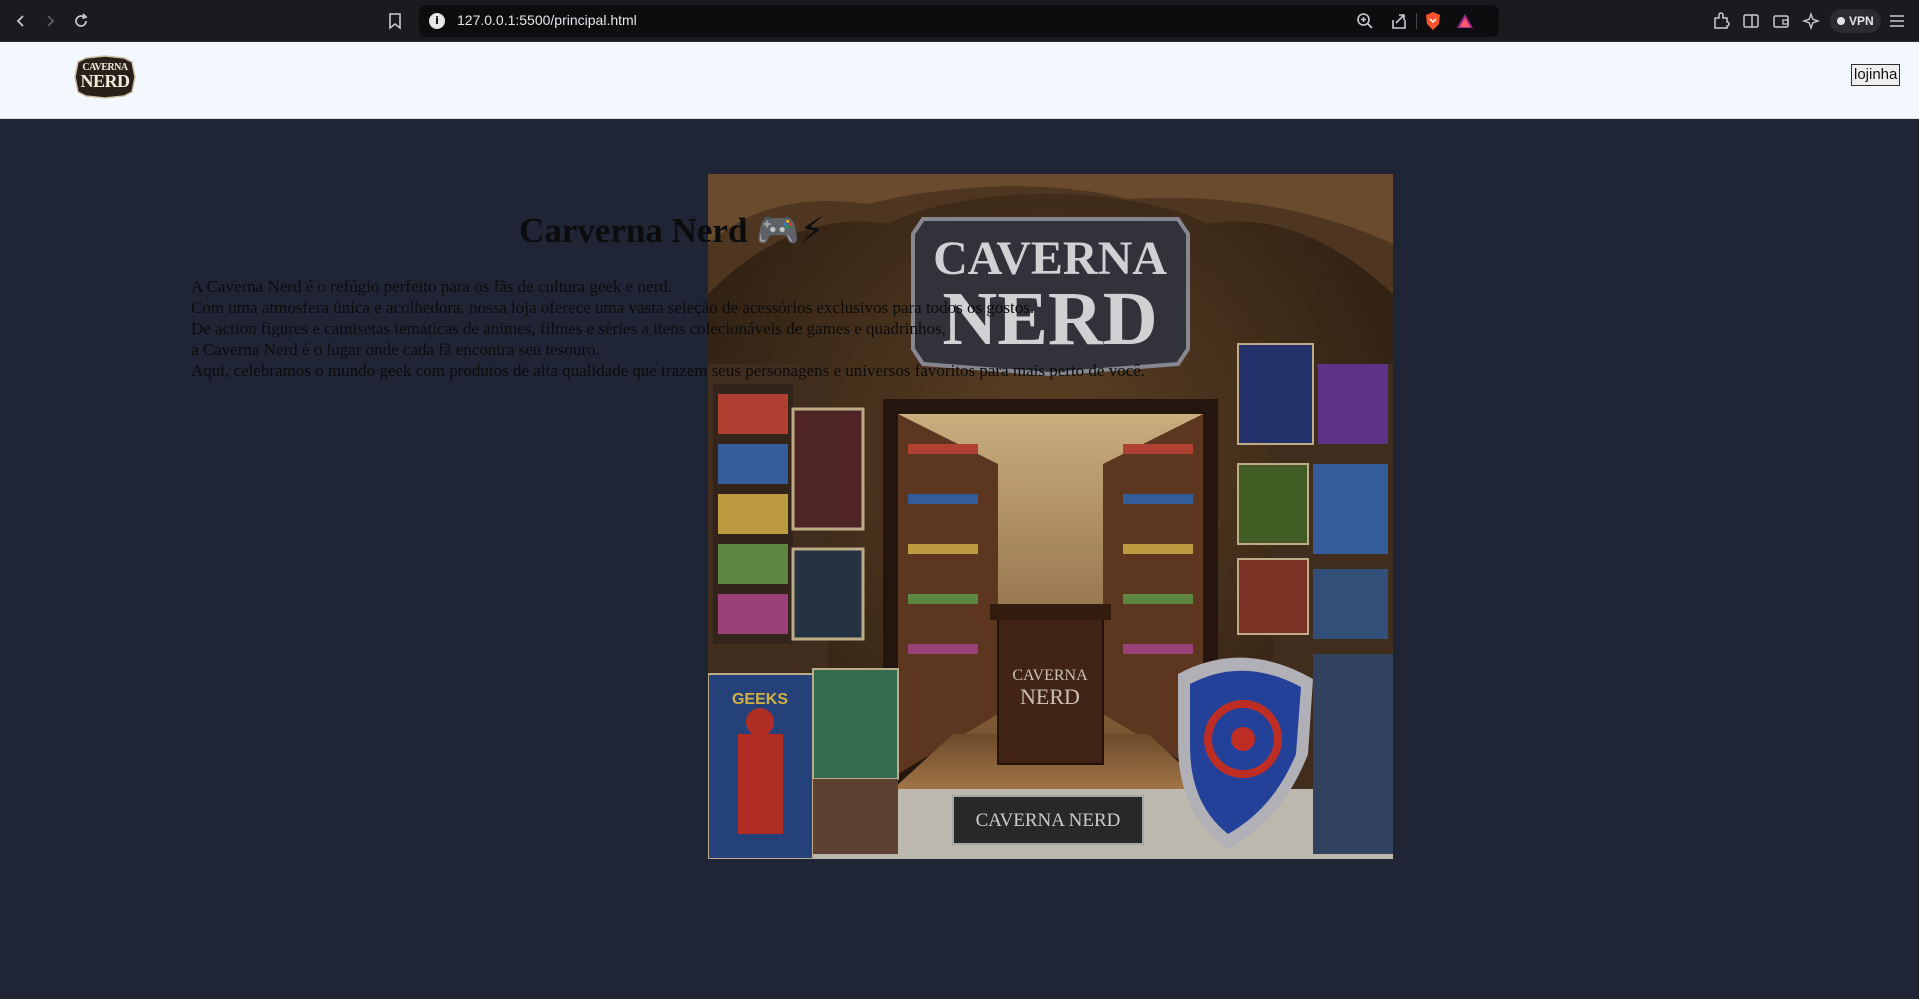  I want to click on vpn-label: VPN, so click(1861, 21).